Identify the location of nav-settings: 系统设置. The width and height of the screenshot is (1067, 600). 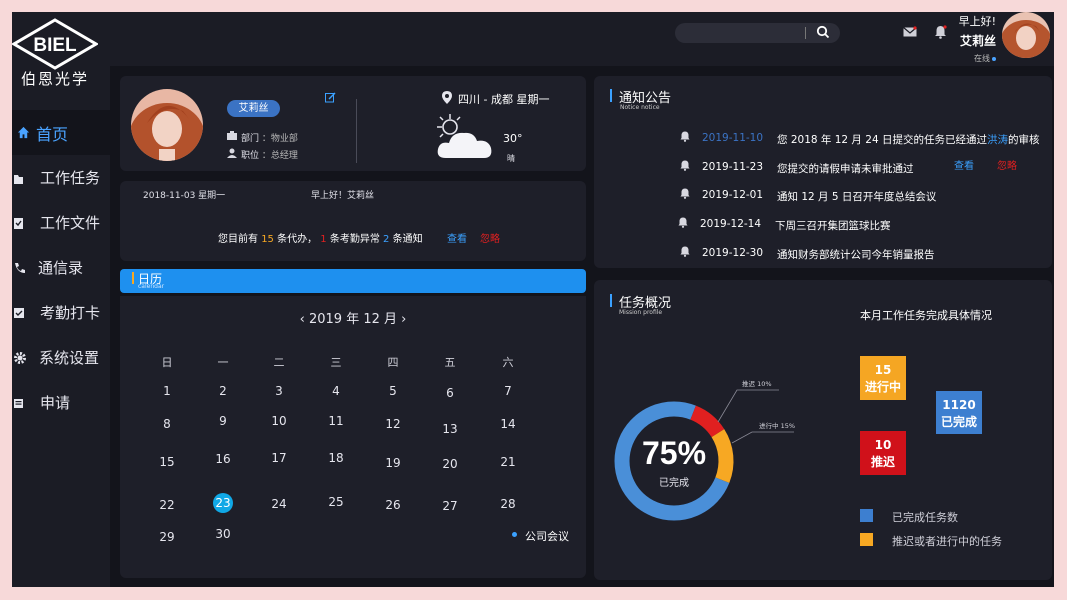
(61, 357).